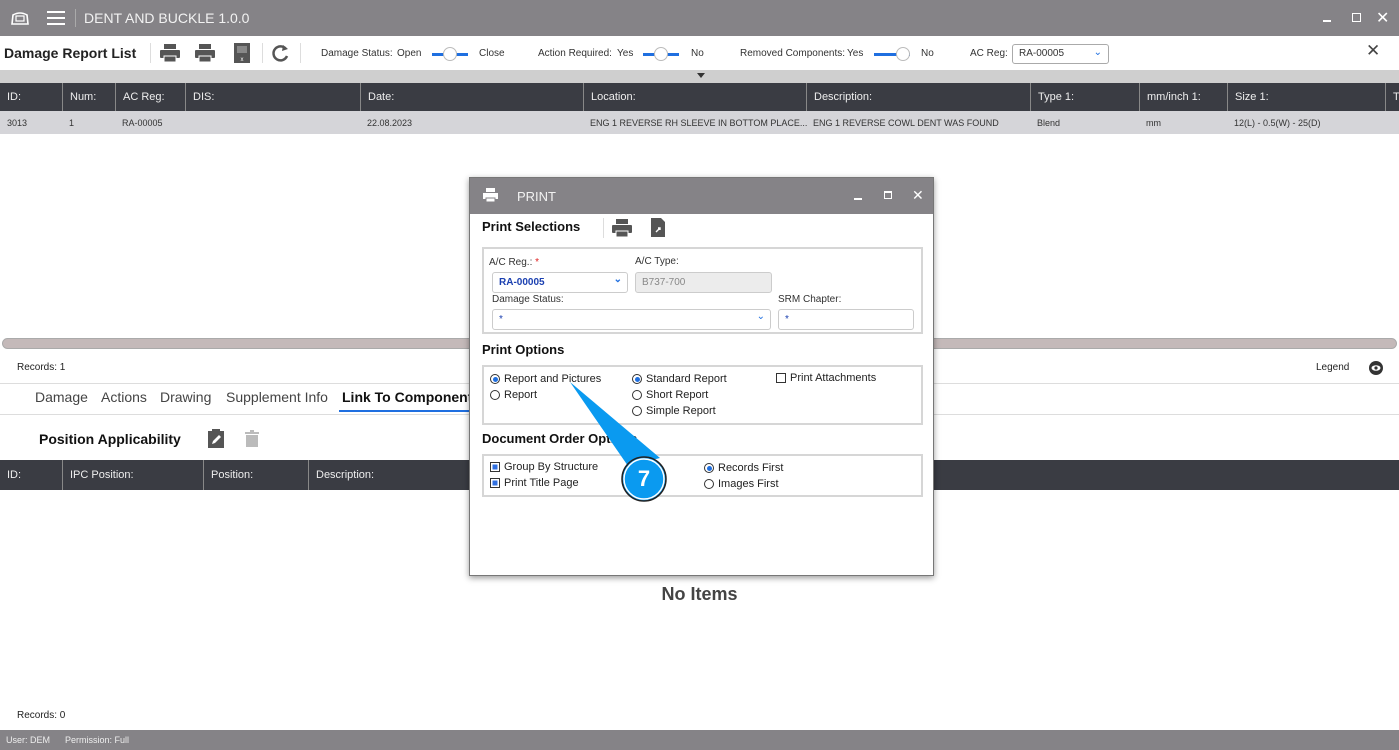  Describe the element at coordinates (544, 467) in the screenshot. I see `checkbox-group-by-structure: Group By Structure` at that location.